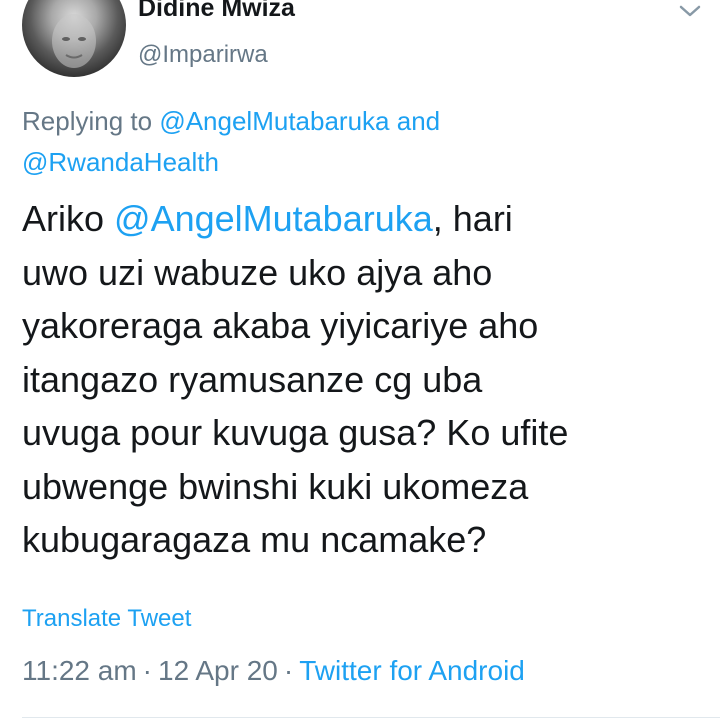 The image size is (720, 723). I want to click on tweet-source-link: Twitter for Android, so click(412, 670).